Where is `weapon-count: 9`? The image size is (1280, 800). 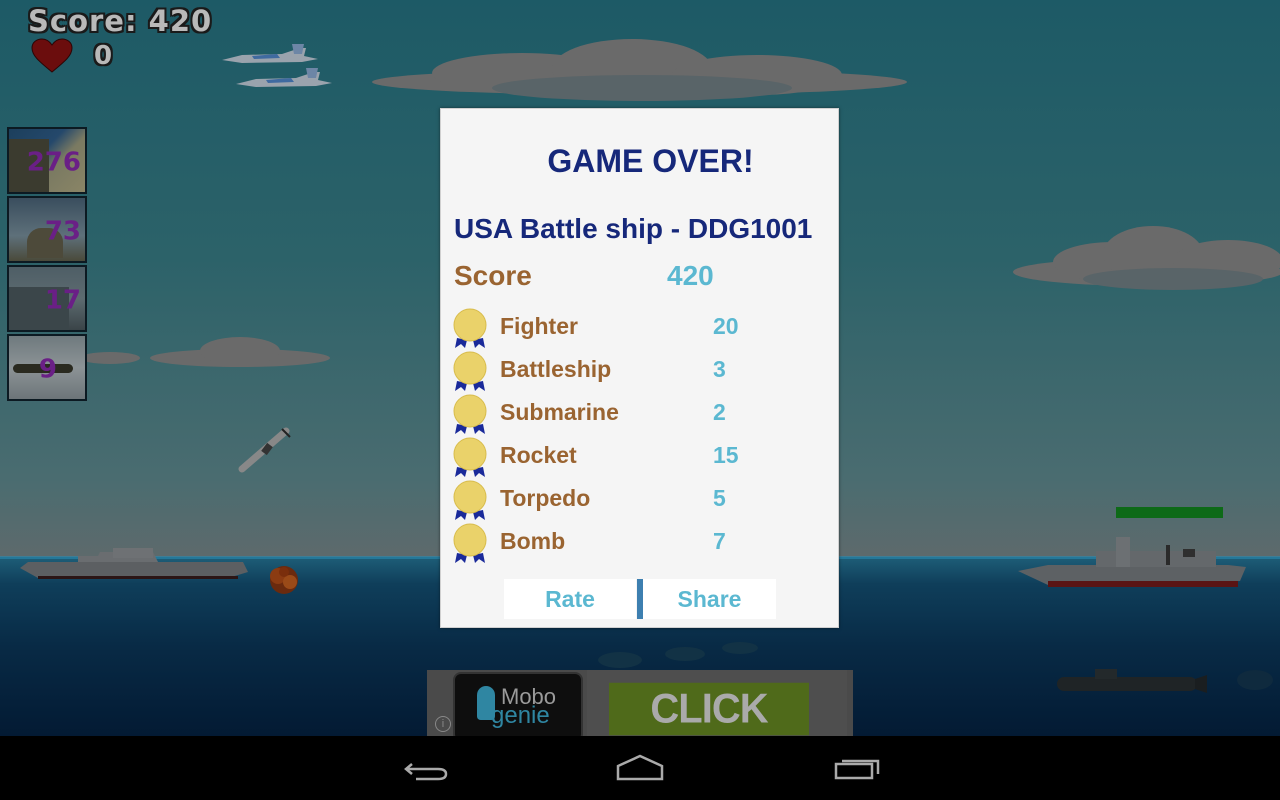
weapon-count: 9 is located at coordinates (47, 369).